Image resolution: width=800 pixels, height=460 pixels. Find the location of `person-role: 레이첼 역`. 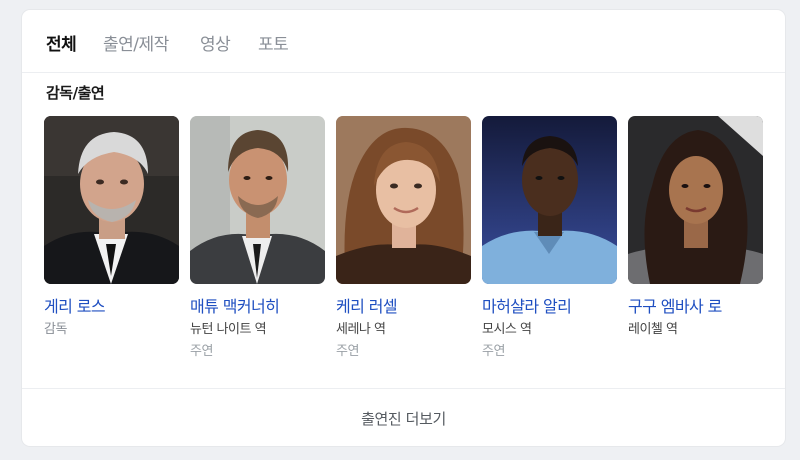

person-role: 레이첼 역 is located at coordinates (653, 329).